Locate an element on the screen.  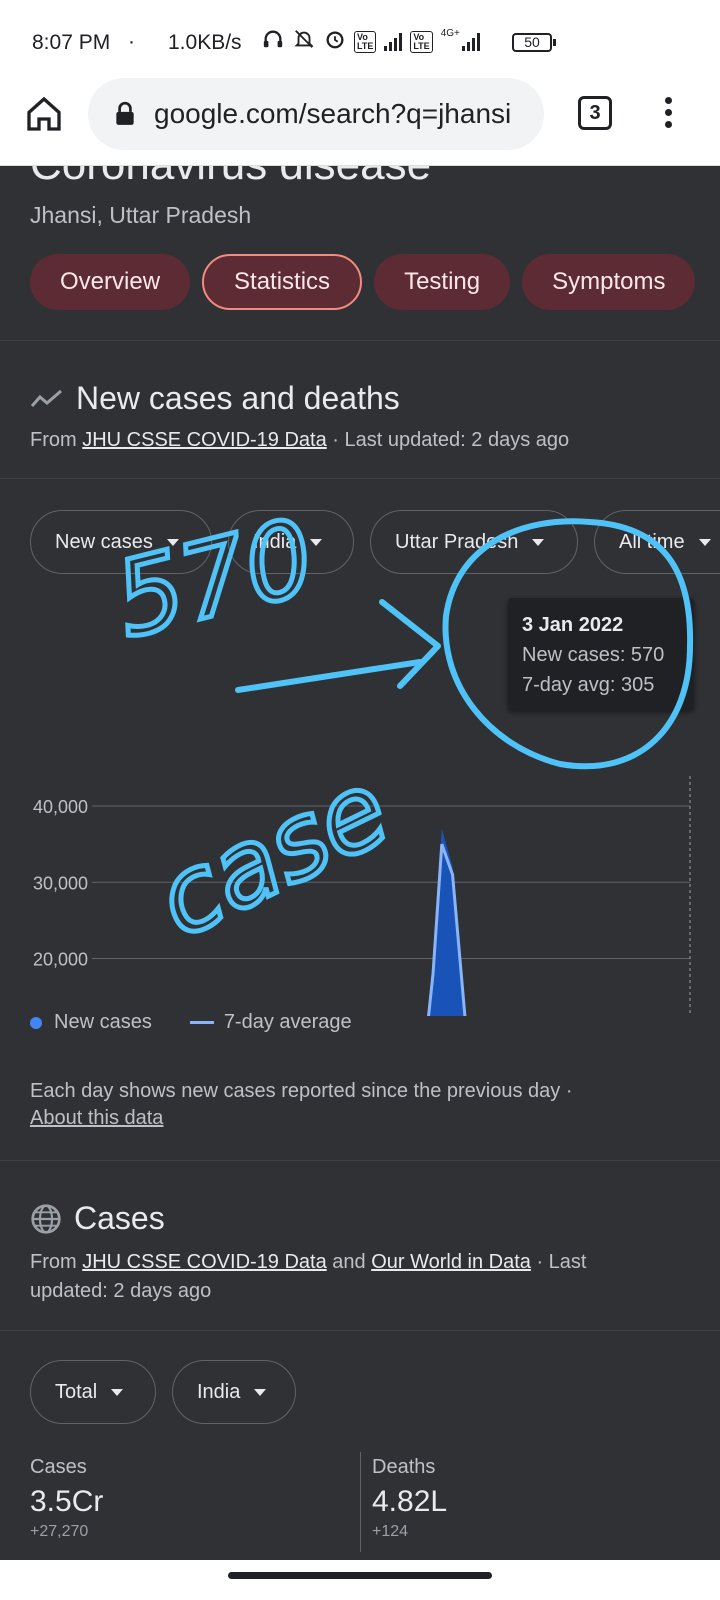
legend-avg: 7-day average is located at coordinates (287, 1022).